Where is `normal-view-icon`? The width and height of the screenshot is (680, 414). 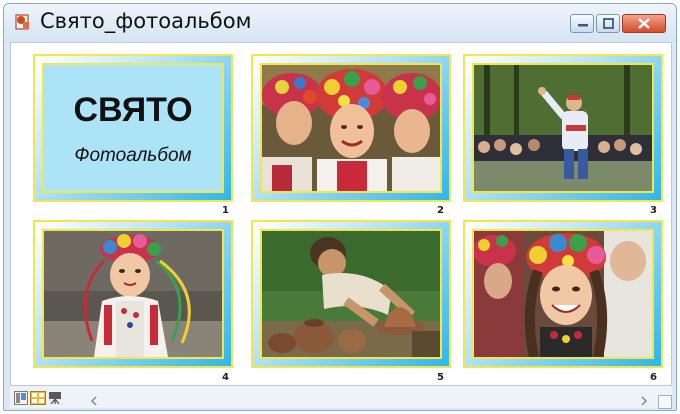 normal-view-icon is located at coordinates (21, 397).